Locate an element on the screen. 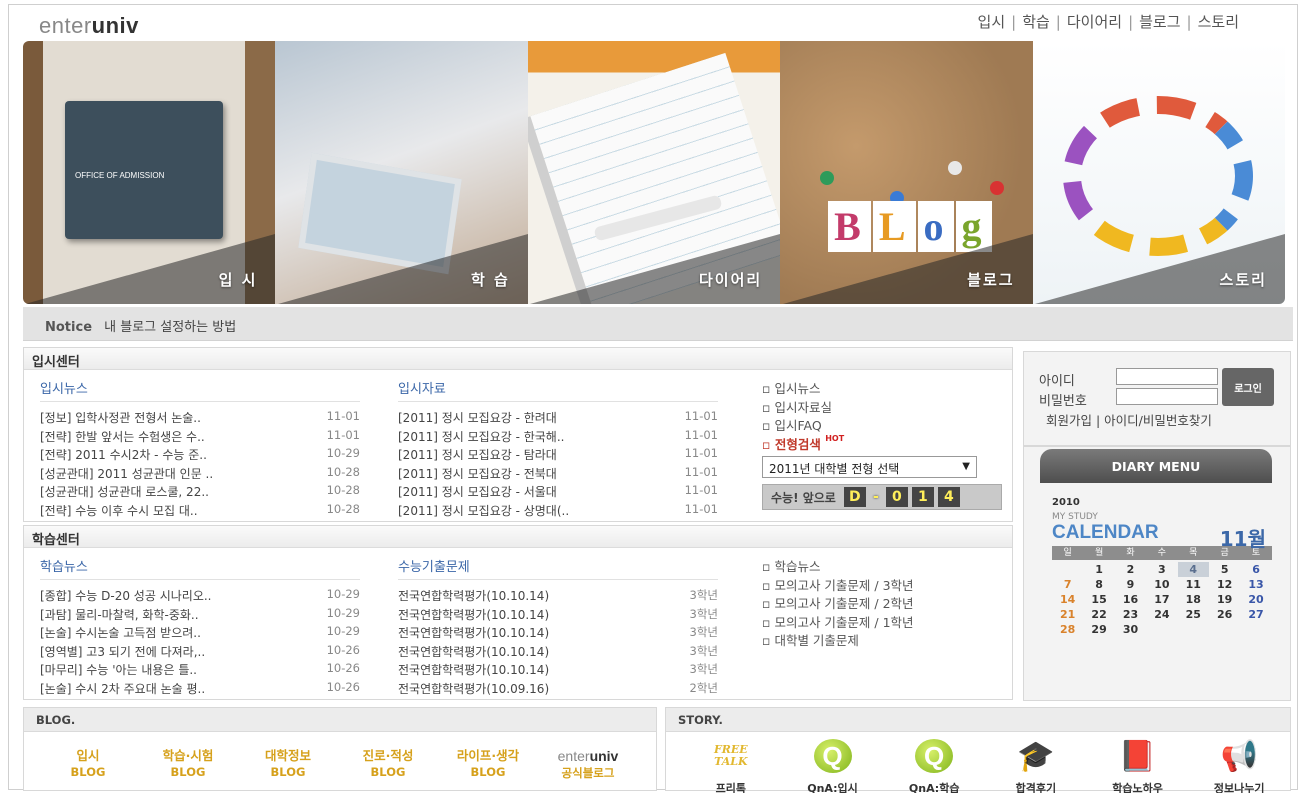 The width and height of the screenshot is (1305, 793). list-item: [논술] 수시논술 고득점 받으려.. 10-29 is located at coordinates (200, 633).